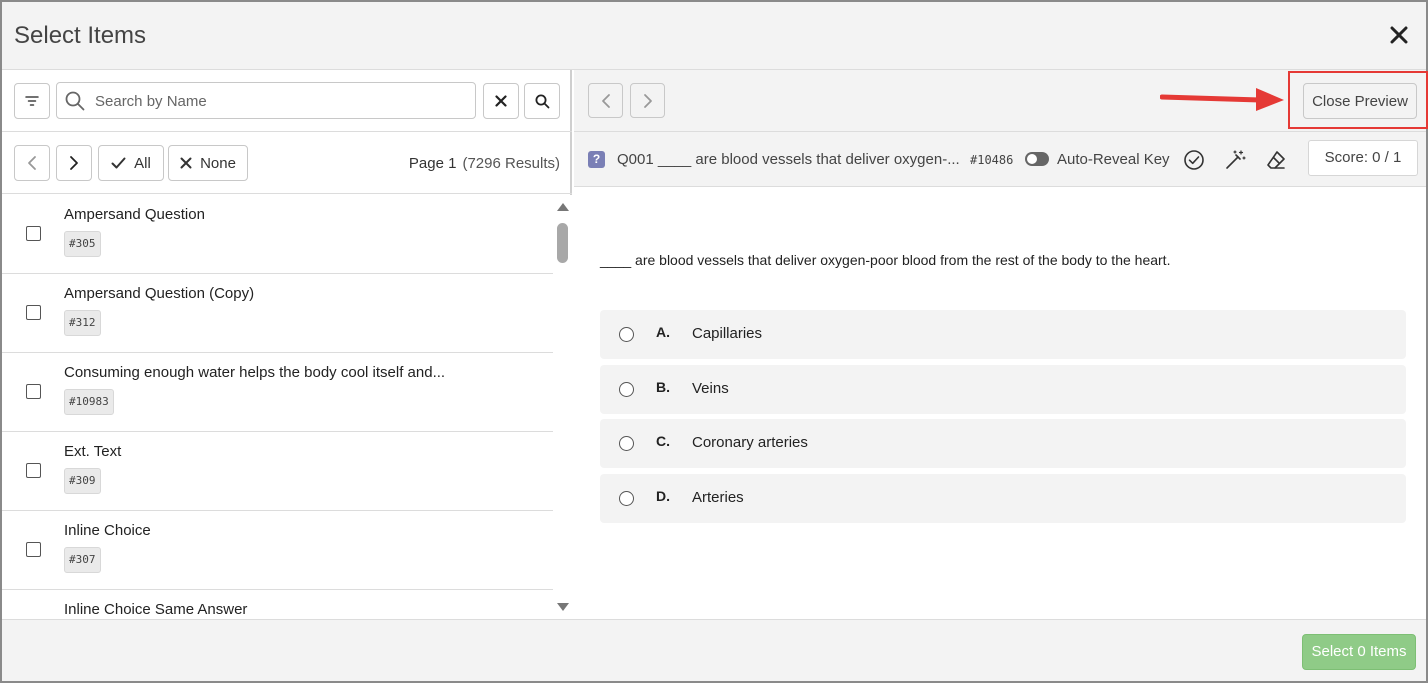 Image resolution: width=1428 pixels, height=683 pixels. What do you see at coordinates (596, 159) in the screenshot?
I see `question-type-icon: ?` at bounding box center [596, 159].